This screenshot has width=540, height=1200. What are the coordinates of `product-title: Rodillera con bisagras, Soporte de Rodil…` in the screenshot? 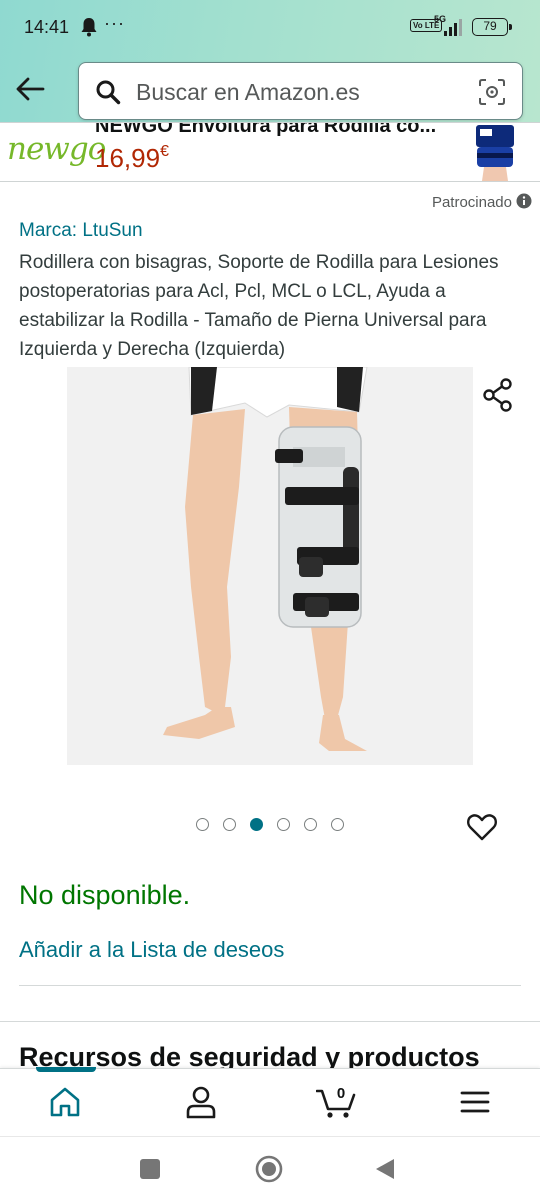 It's located at (259, 306).